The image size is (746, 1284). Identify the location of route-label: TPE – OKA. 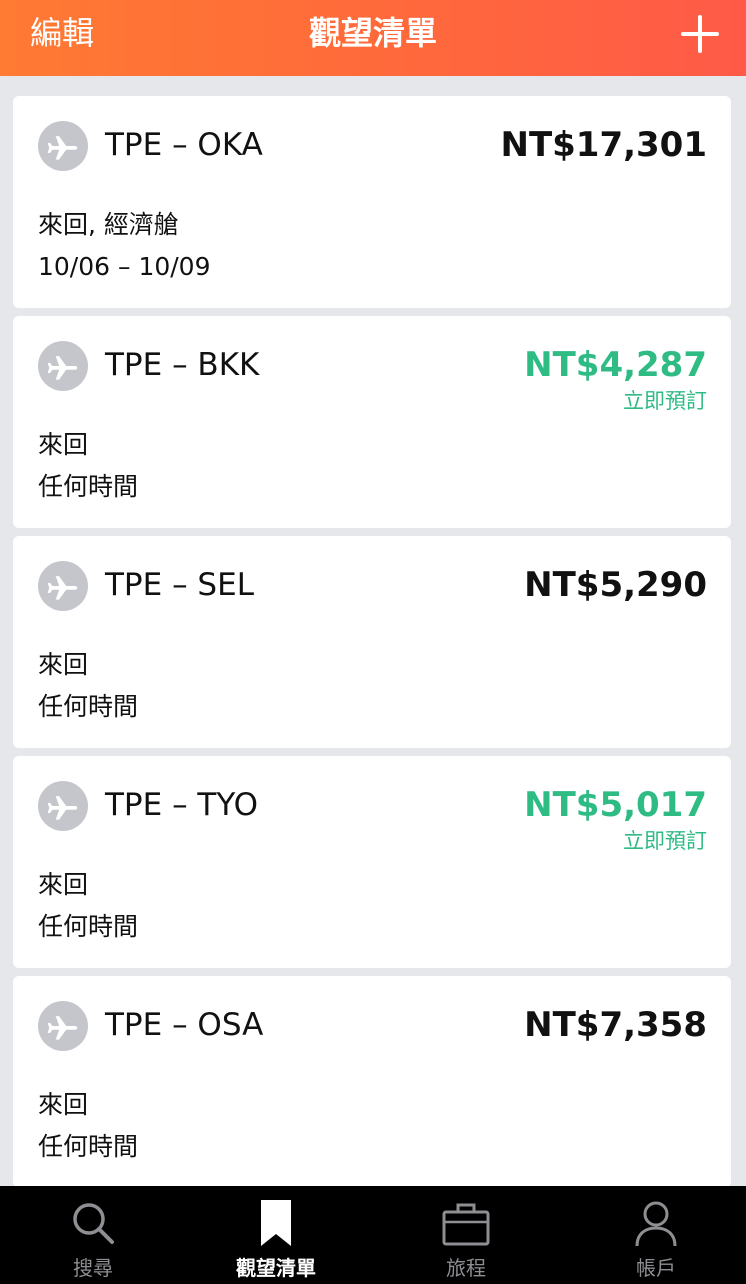
(184, 145).